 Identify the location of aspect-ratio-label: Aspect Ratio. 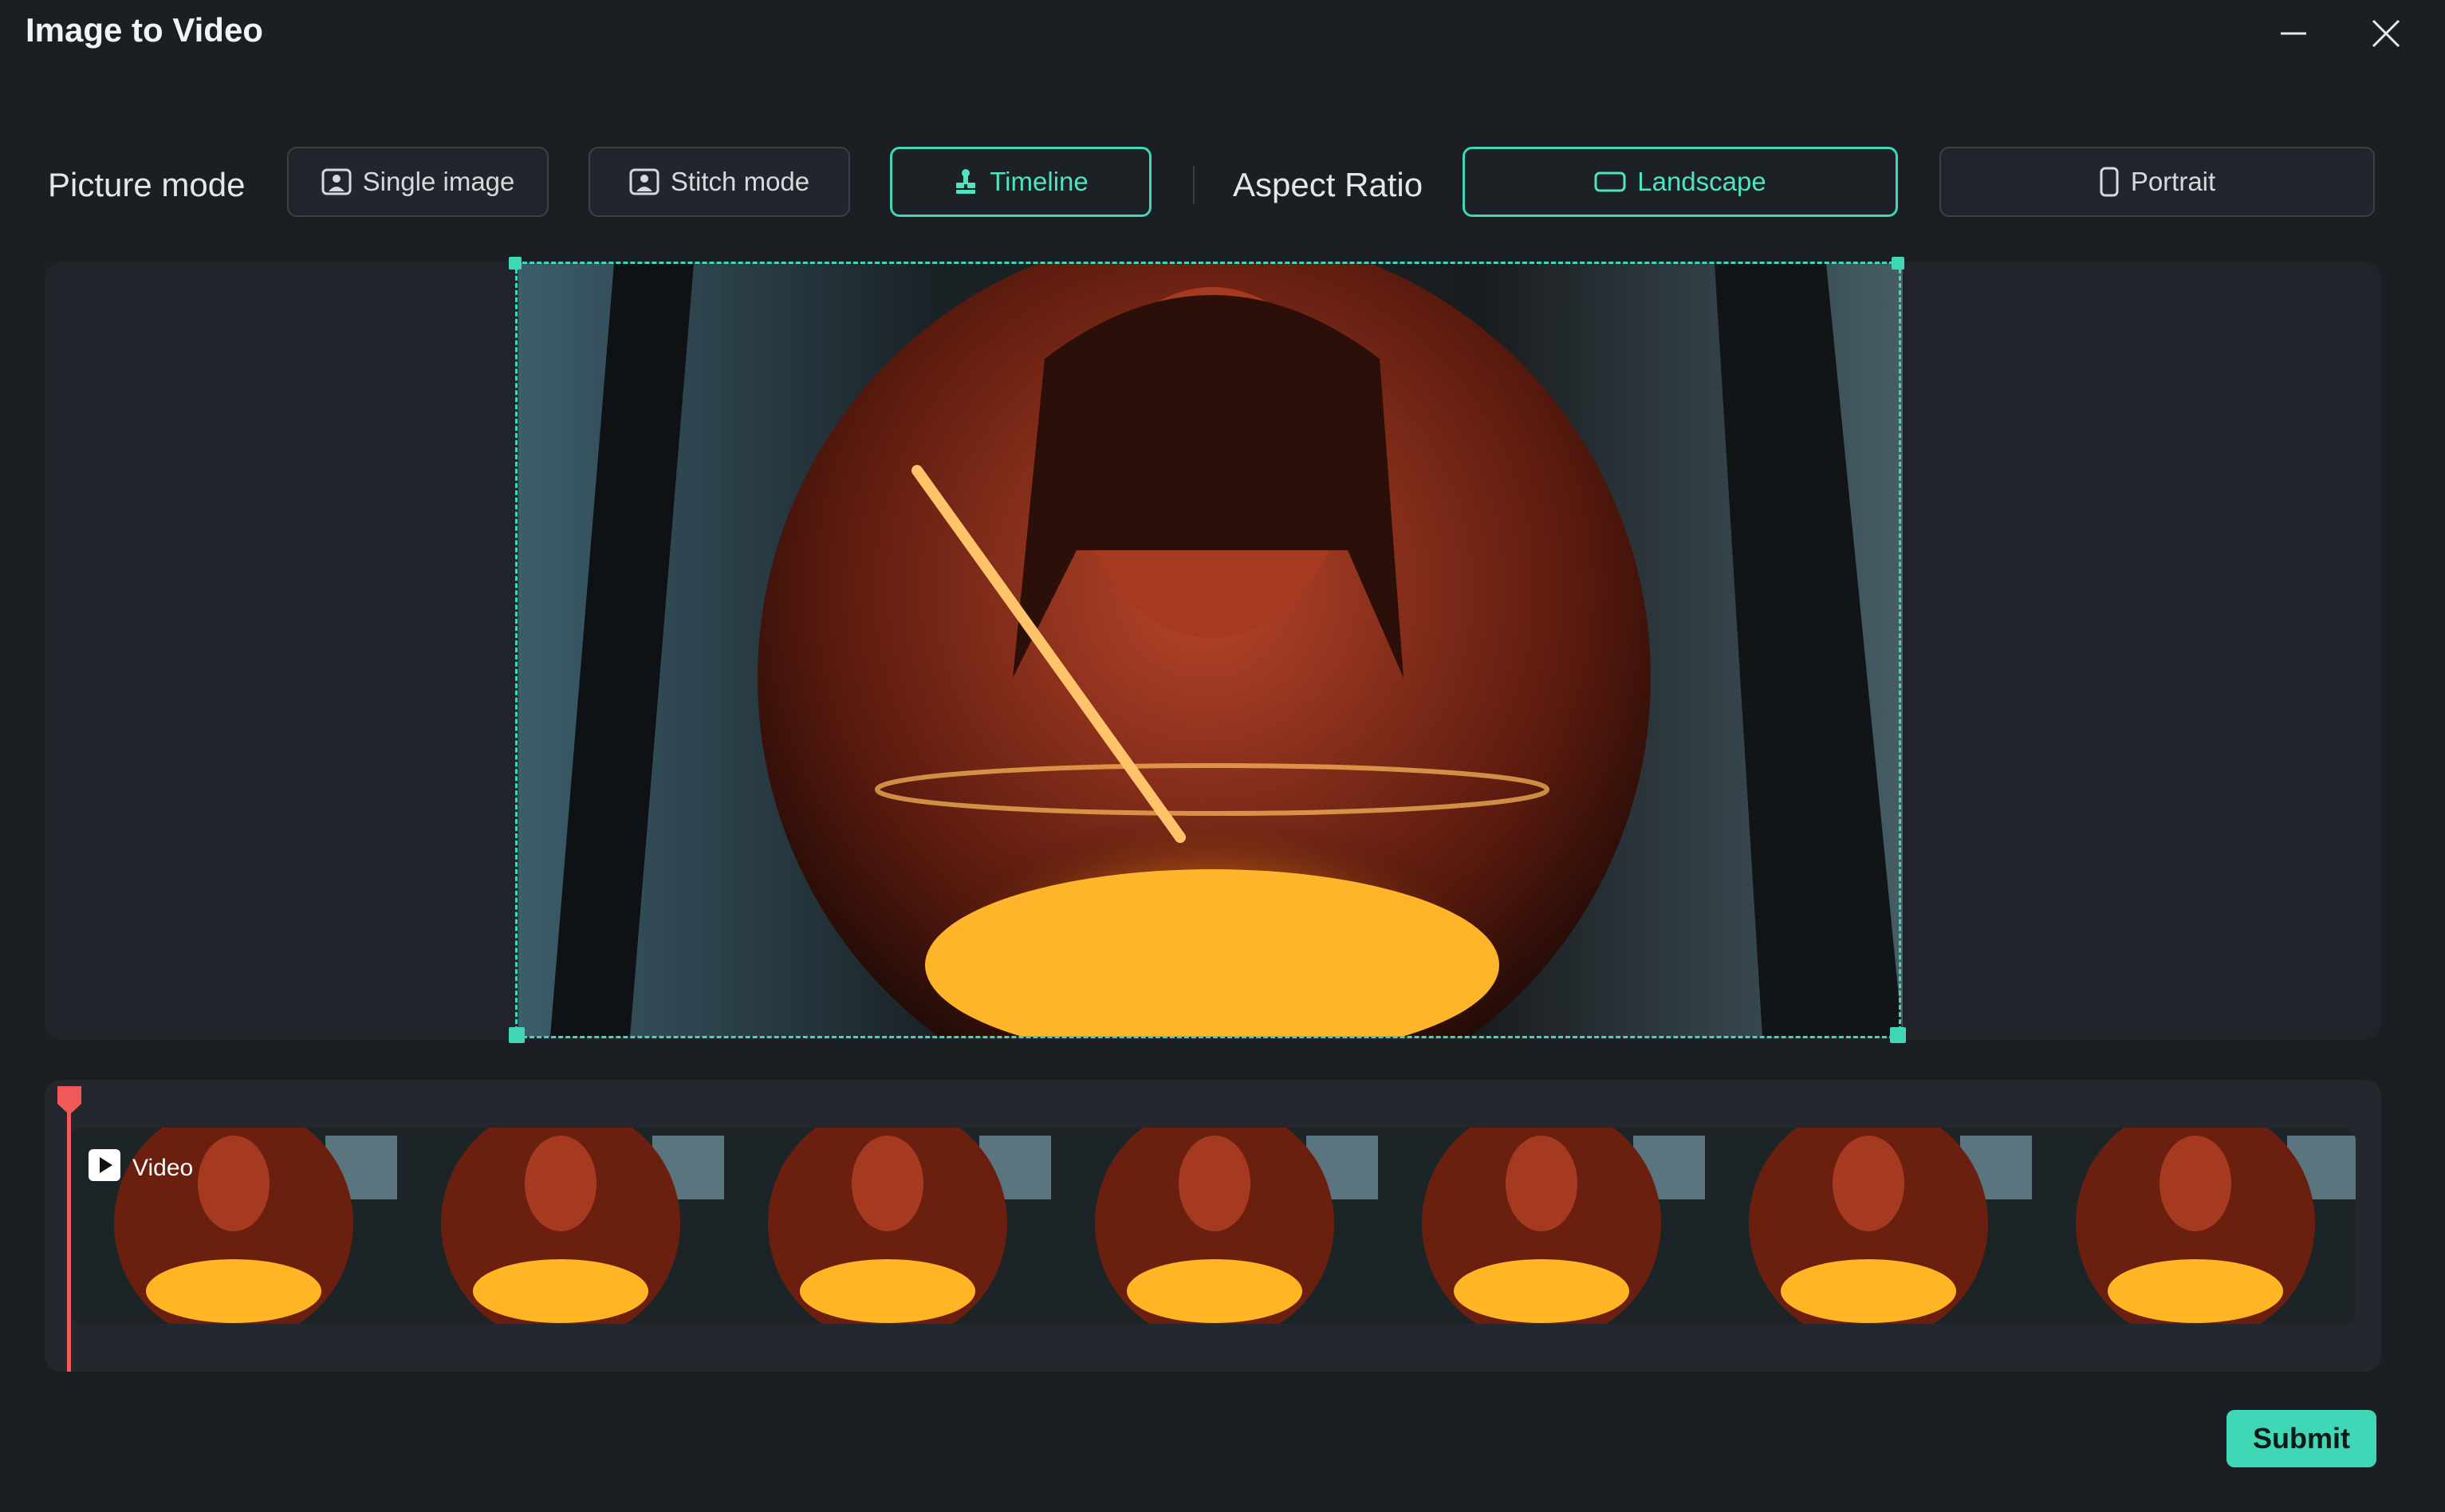
(1328, 184).